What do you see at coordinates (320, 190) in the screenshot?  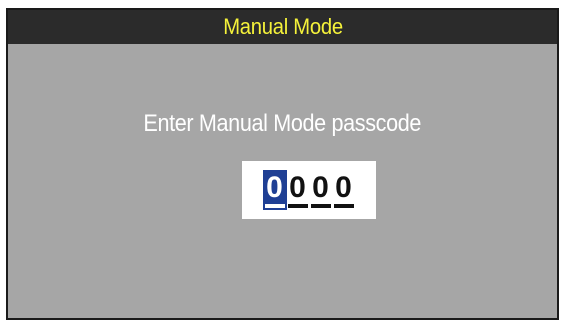 I see `passcode-digit-3: 0` at bounding box center [320, 190].